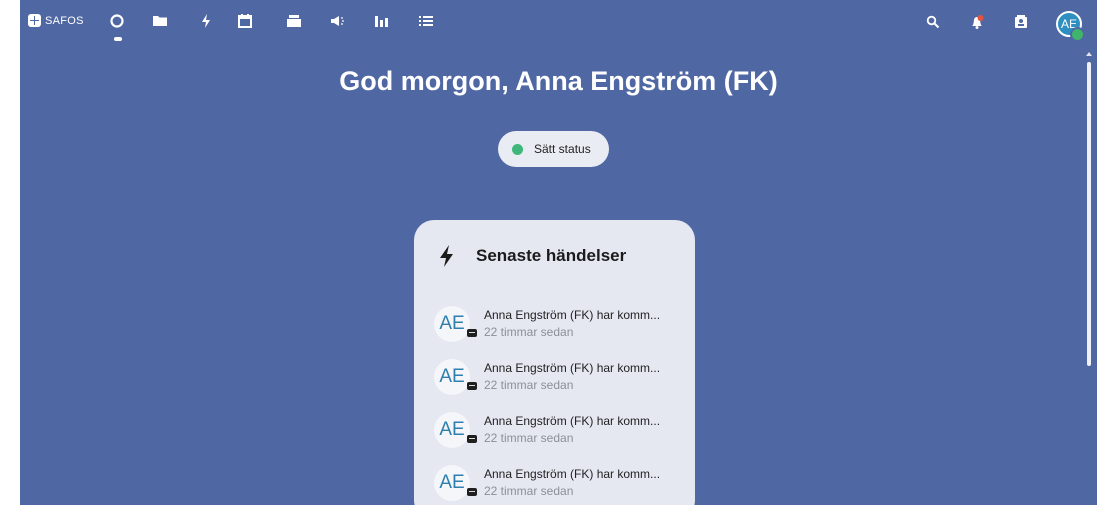 Image resolution: width=1104 pixels, height=505 pixels. Describe the element at coordinates (117, 25) in the screenshot. I see `dashboard-icon` at that location.